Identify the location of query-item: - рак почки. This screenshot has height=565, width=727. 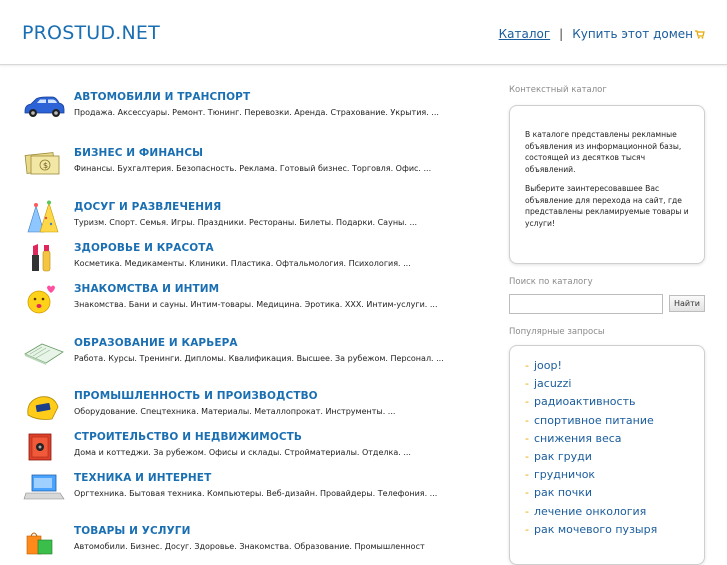
(614, 493).